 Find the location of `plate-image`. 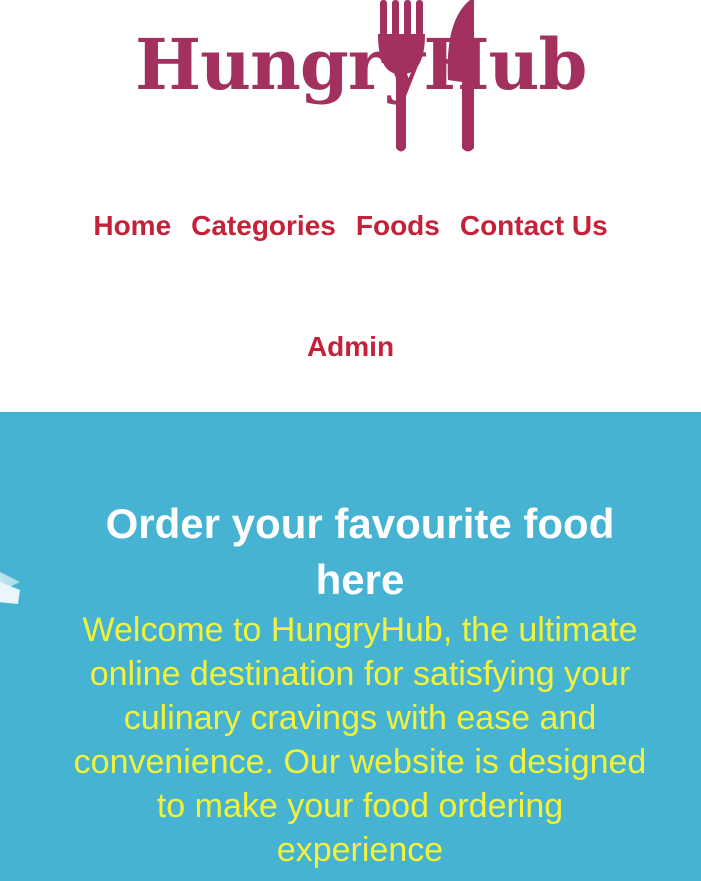

plate-image is located at coordinates (10, 588).